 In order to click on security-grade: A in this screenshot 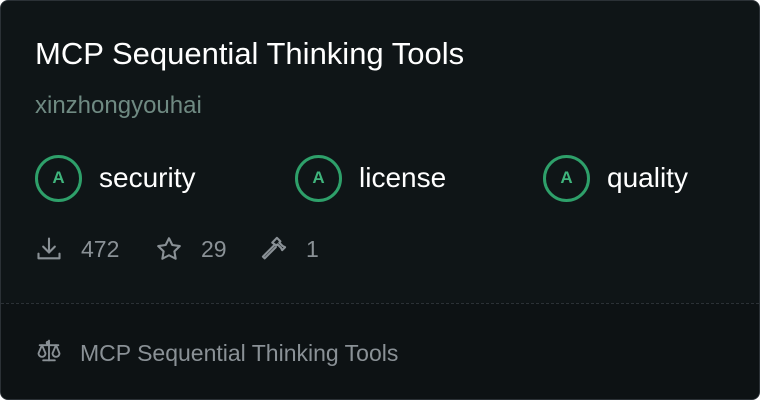, I will do `click(58, 178)`.